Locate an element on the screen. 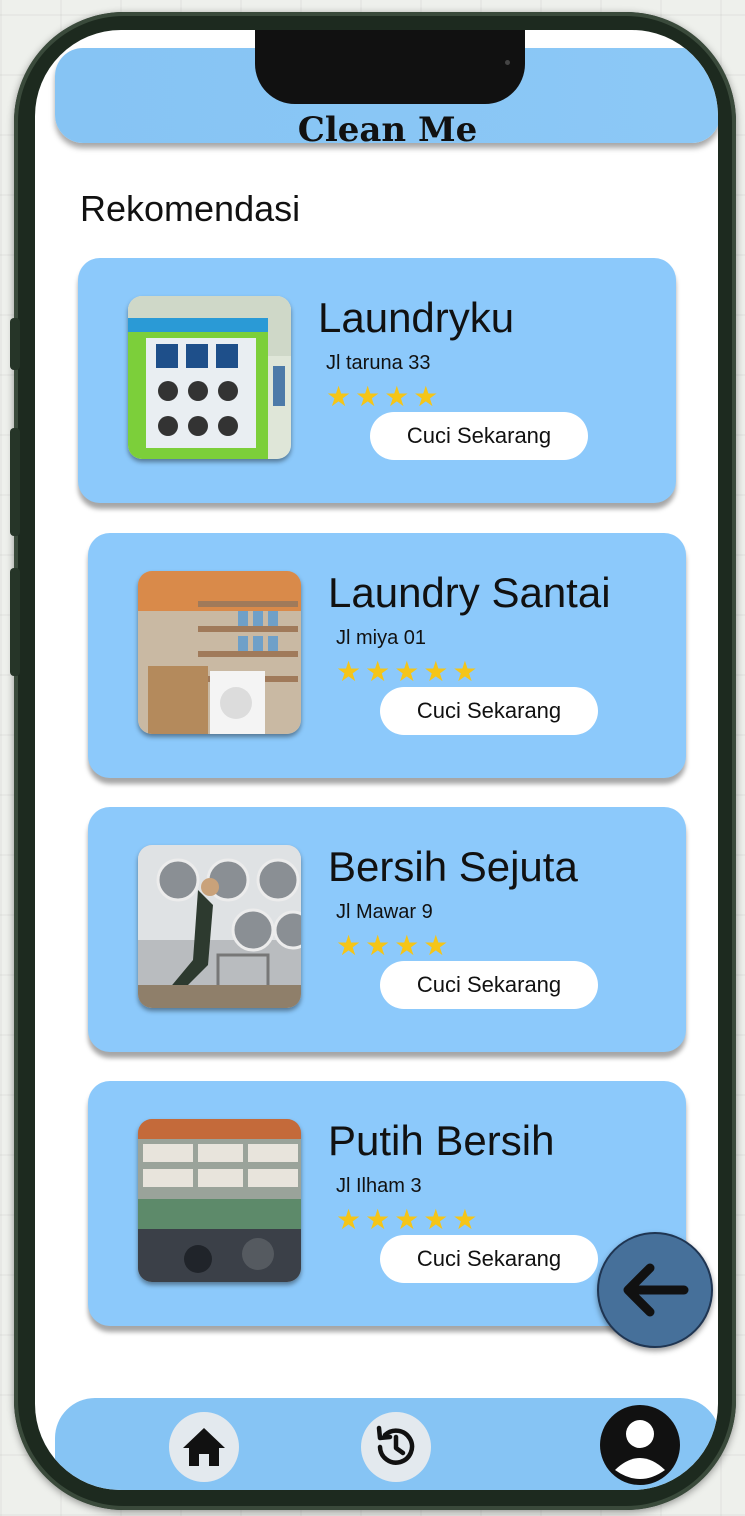 The image size is (745, 1516). home-icon is located at coordinates (204, 1447).